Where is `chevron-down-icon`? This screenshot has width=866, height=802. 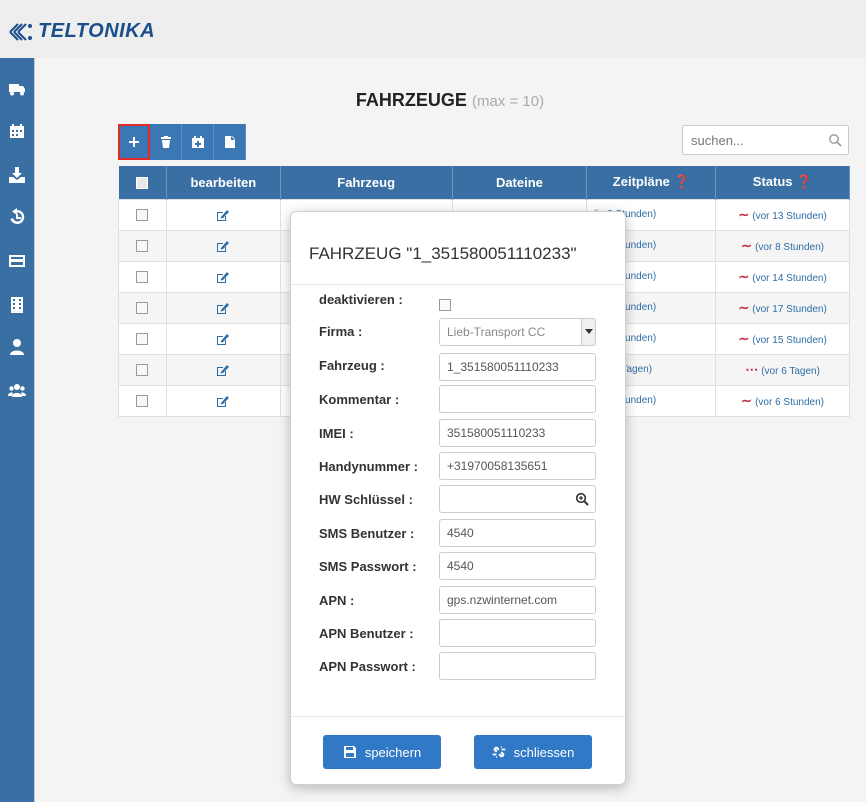
chevron-down-icon is located at coordinates (588, 332).